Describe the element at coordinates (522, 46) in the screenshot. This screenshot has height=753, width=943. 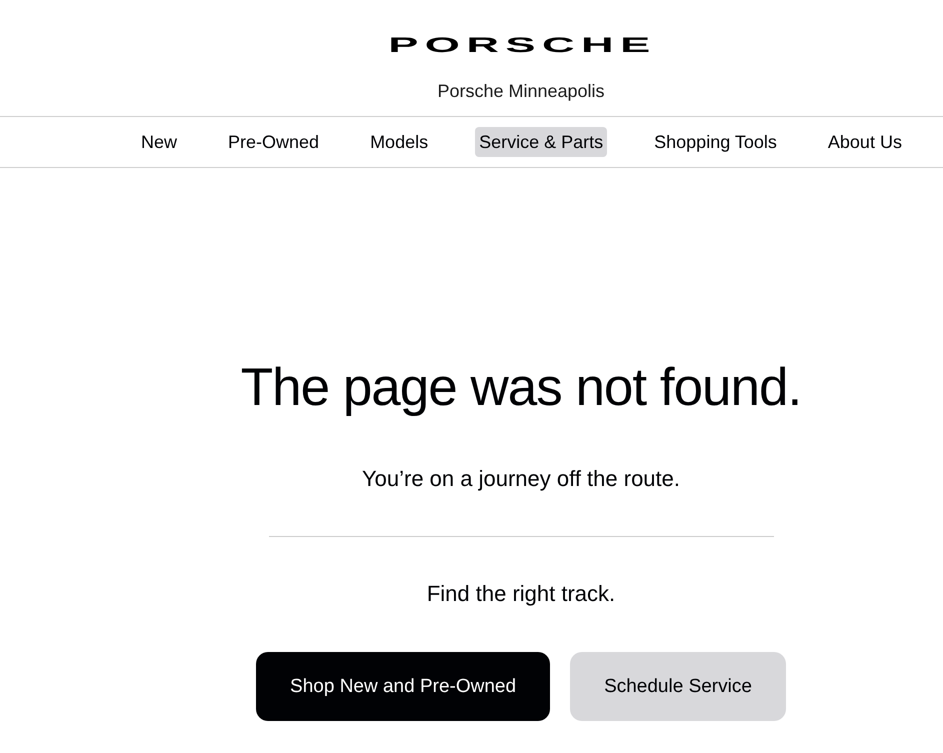
I see `brand-logo: PORSCHE` at that location.